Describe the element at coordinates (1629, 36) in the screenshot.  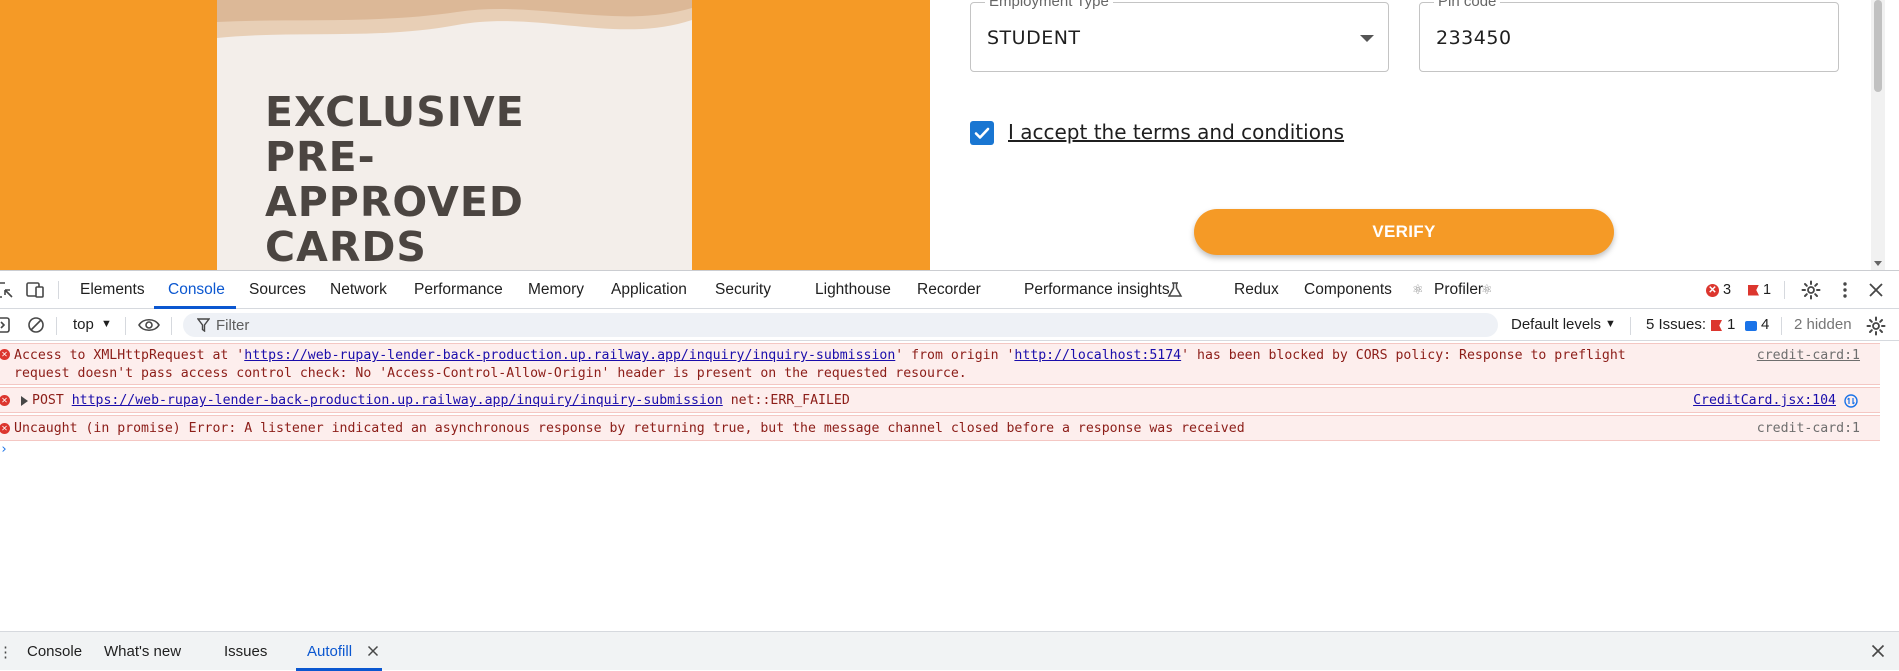
I see `pin-code-field: Pin code 233450` at that location.